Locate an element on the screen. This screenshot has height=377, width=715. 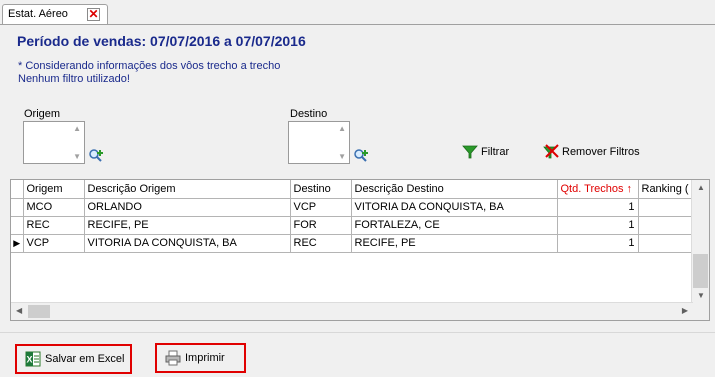
destino-label: Destino is located at coordinates (309, 114).